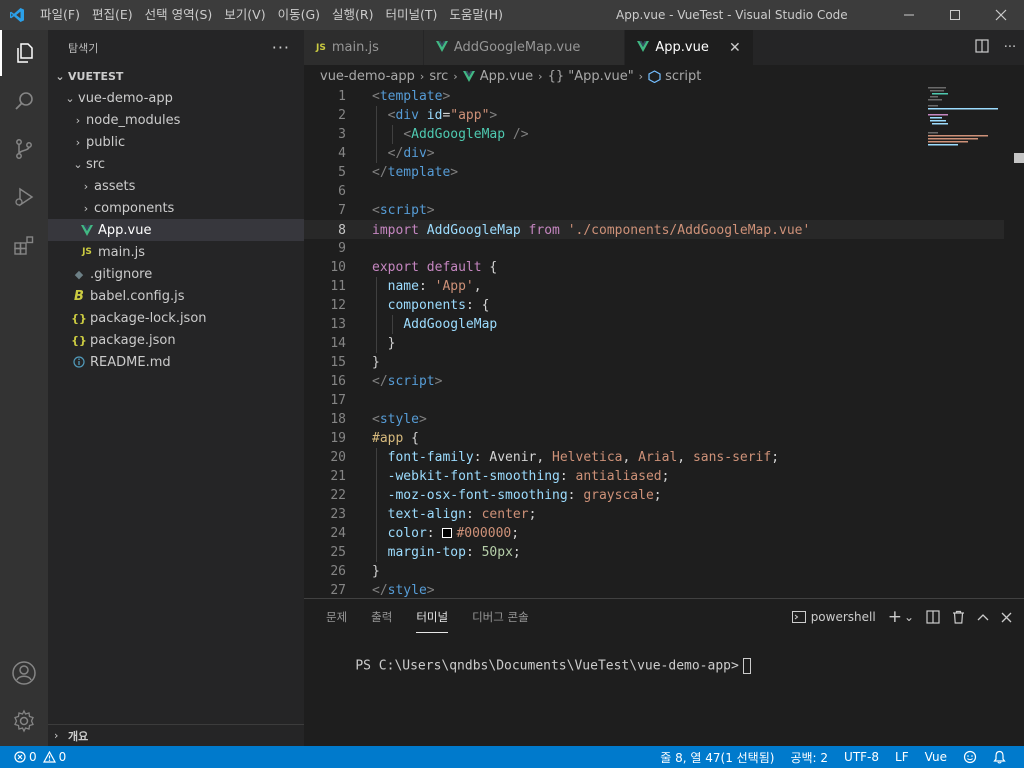  Describe the element at coordinates (176, 296) in the screenshot. I see `tree-file-babel-config: B babel.config.js` at that location.